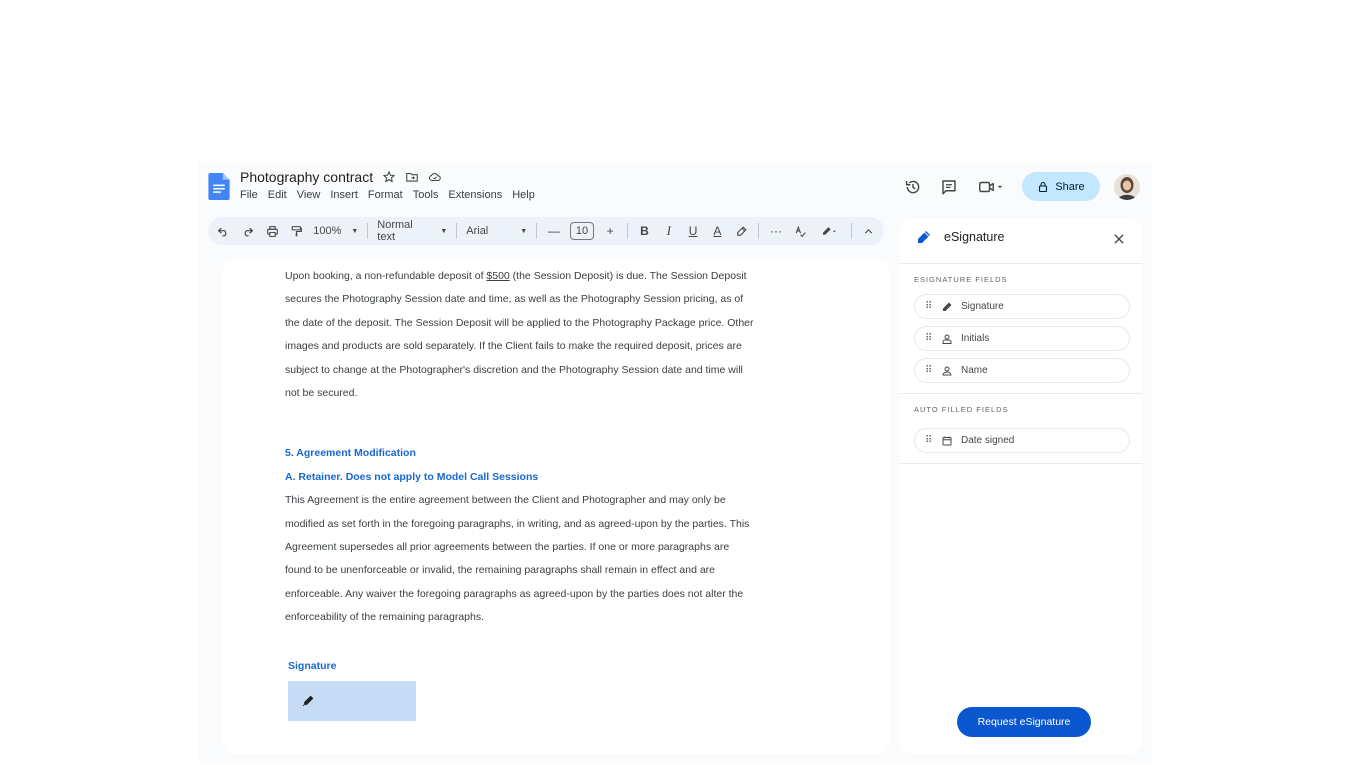 This screenshot has height=765, width=1366. I want to click on header-actions: Share, so click(1021, 186).